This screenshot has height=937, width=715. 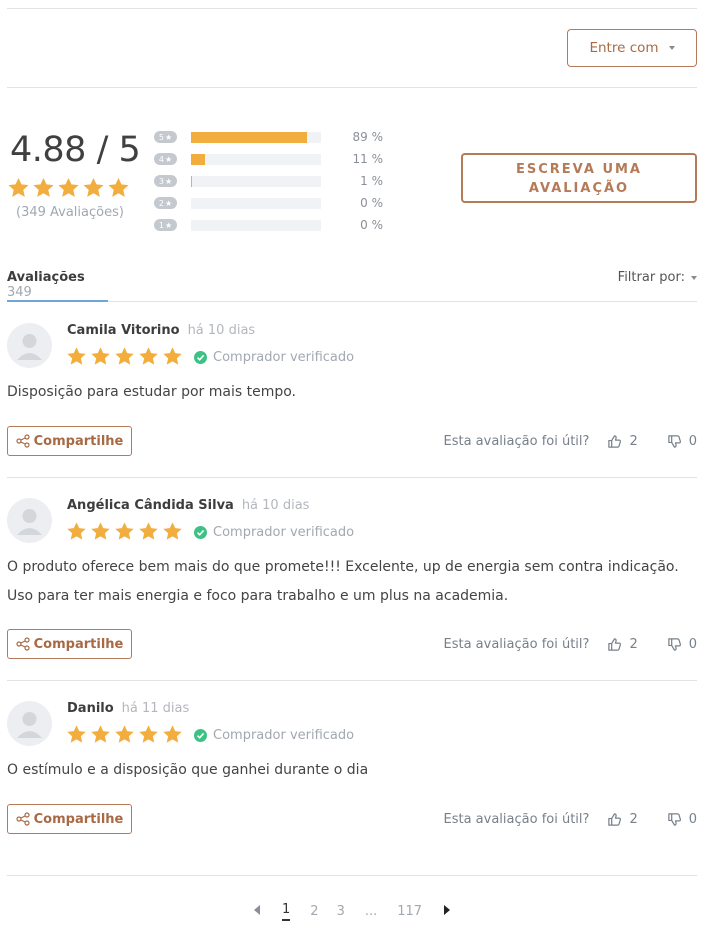 I want to click on filter-dropdown: Filtrar por:, so click(x=657, y=277).